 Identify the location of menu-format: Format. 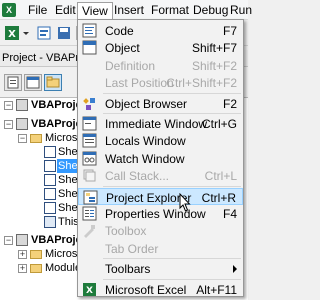
(170, 11).